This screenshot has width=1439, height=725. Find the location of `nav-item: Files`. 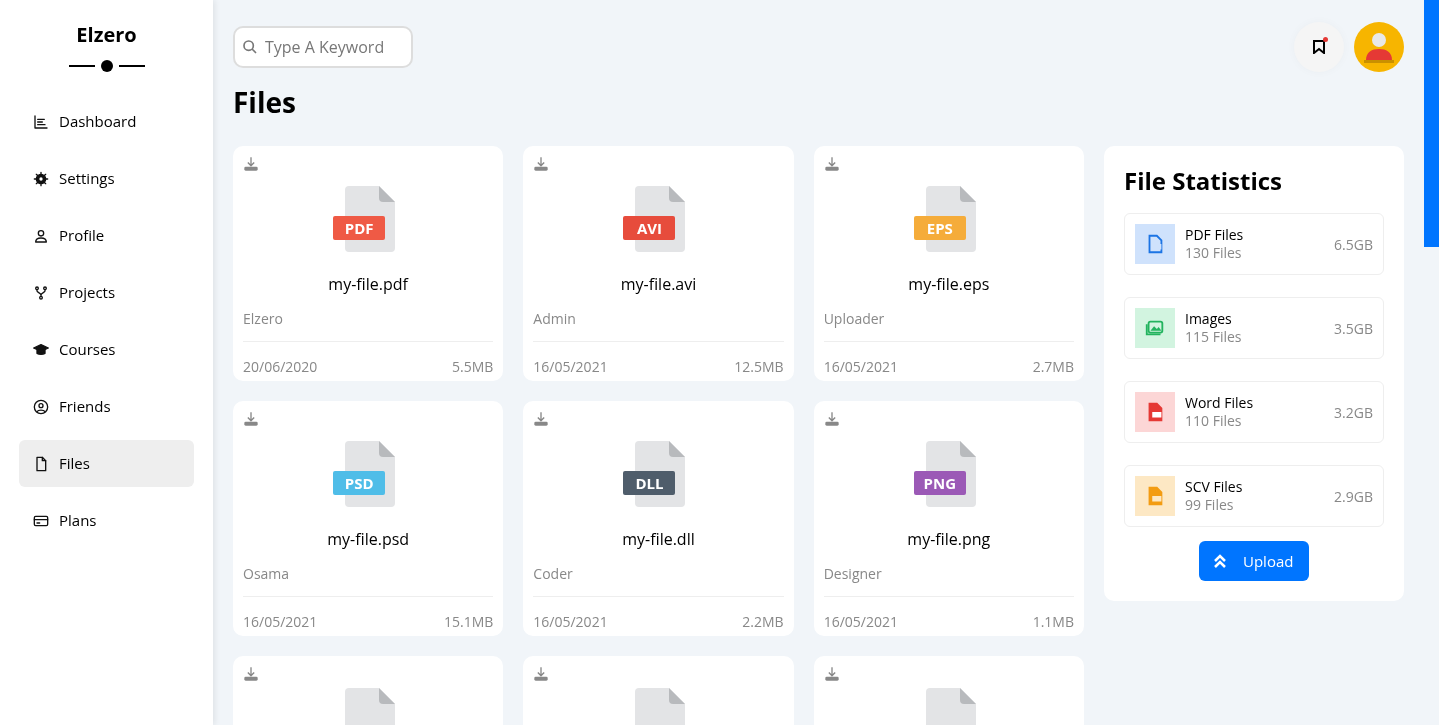

nav-item: Files is located at coordinates (106, 463).